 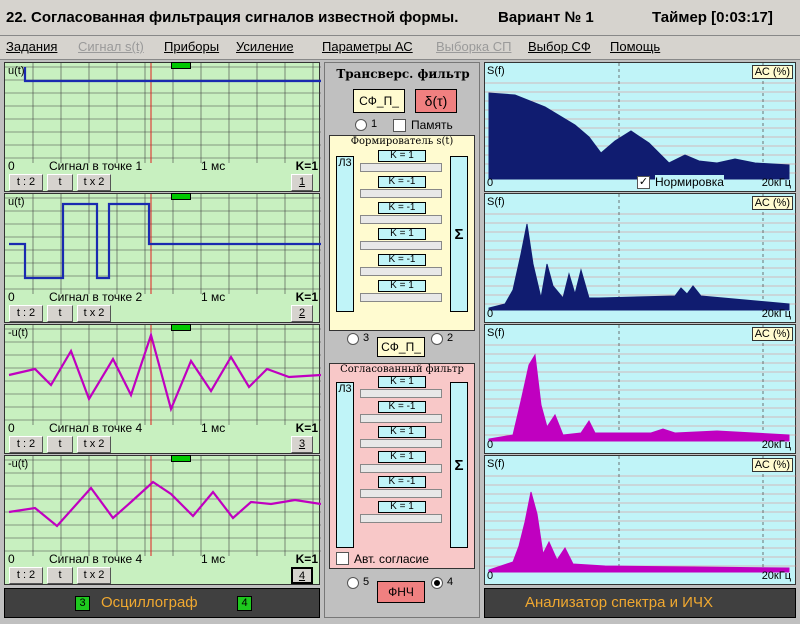 I want to click on oscilloscope-footer: 3 Осциллограф 4, so click(x=162, y=603).